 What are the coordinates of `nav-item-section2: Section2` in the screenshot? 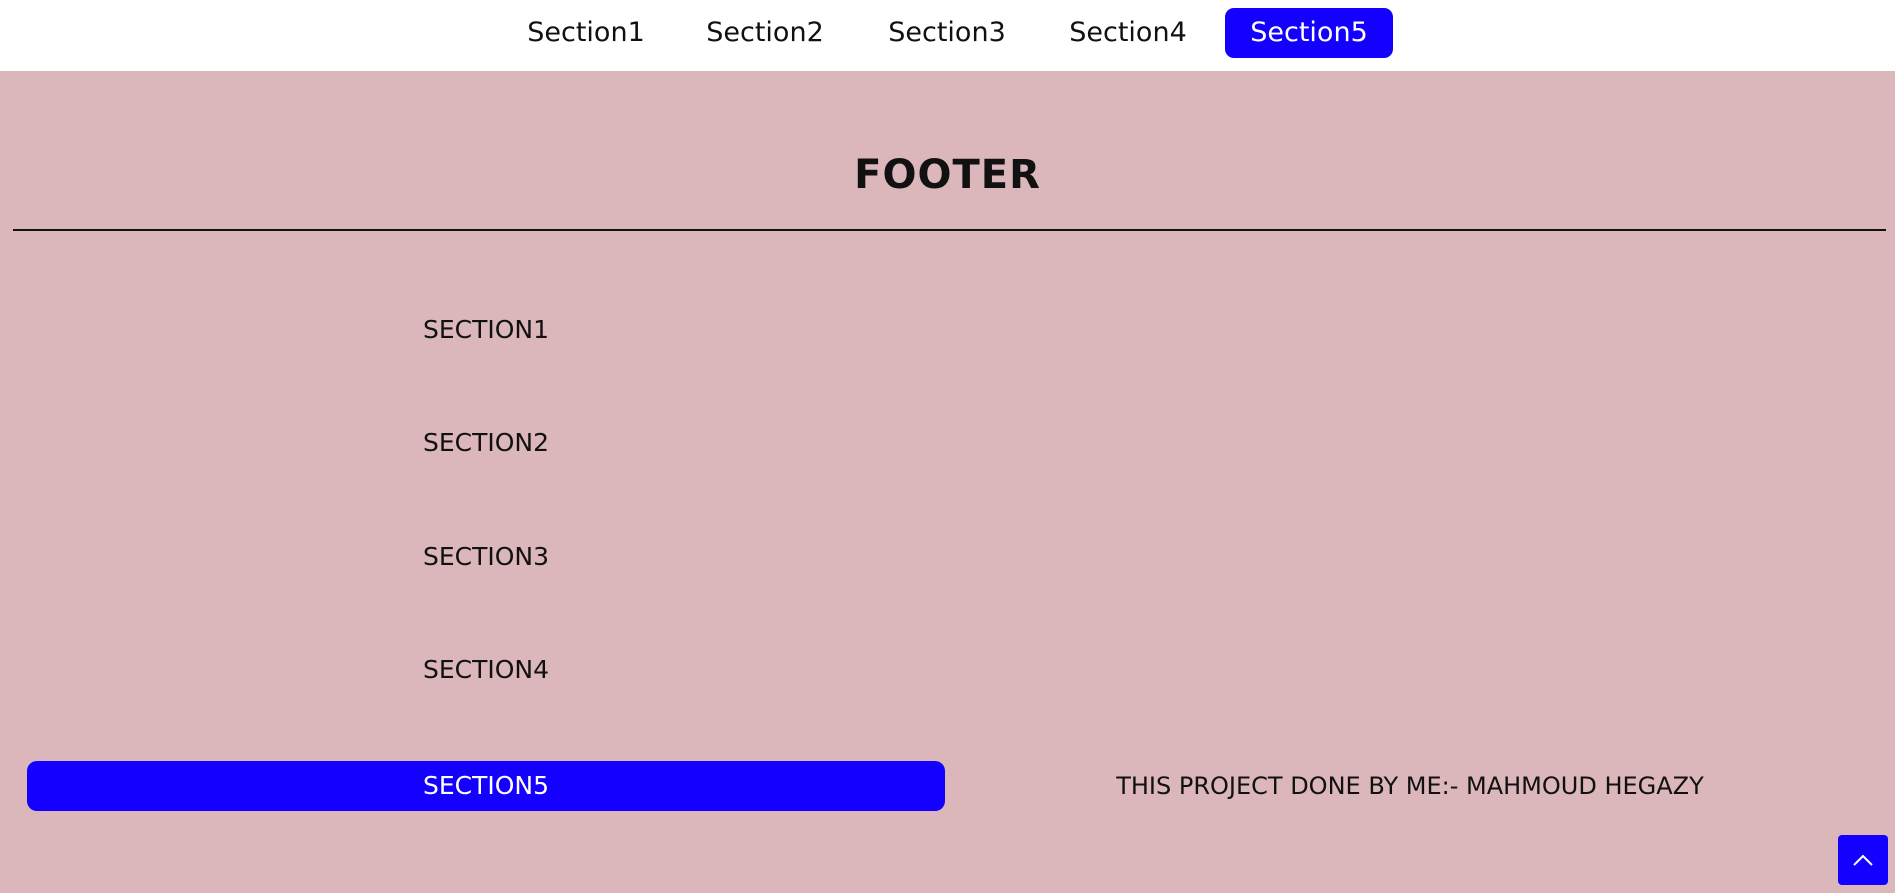 It's located at (765, 33).